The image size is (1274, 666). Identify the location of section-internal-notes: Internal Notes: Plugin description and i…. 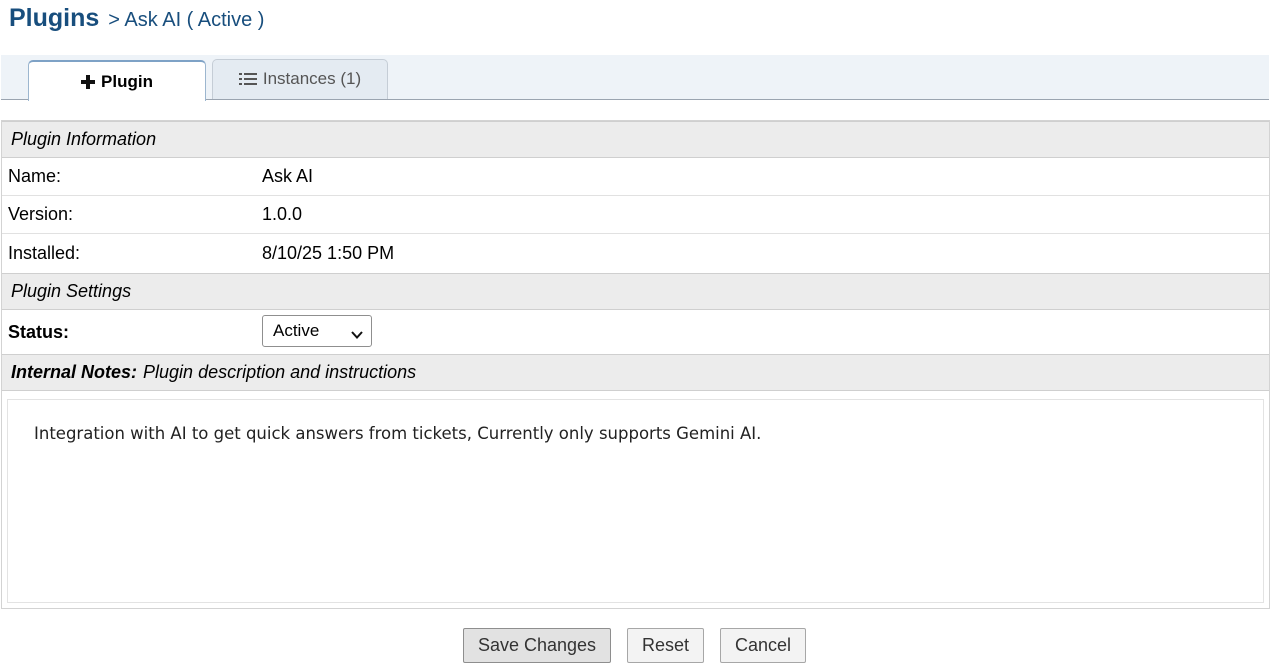
(635, 372).